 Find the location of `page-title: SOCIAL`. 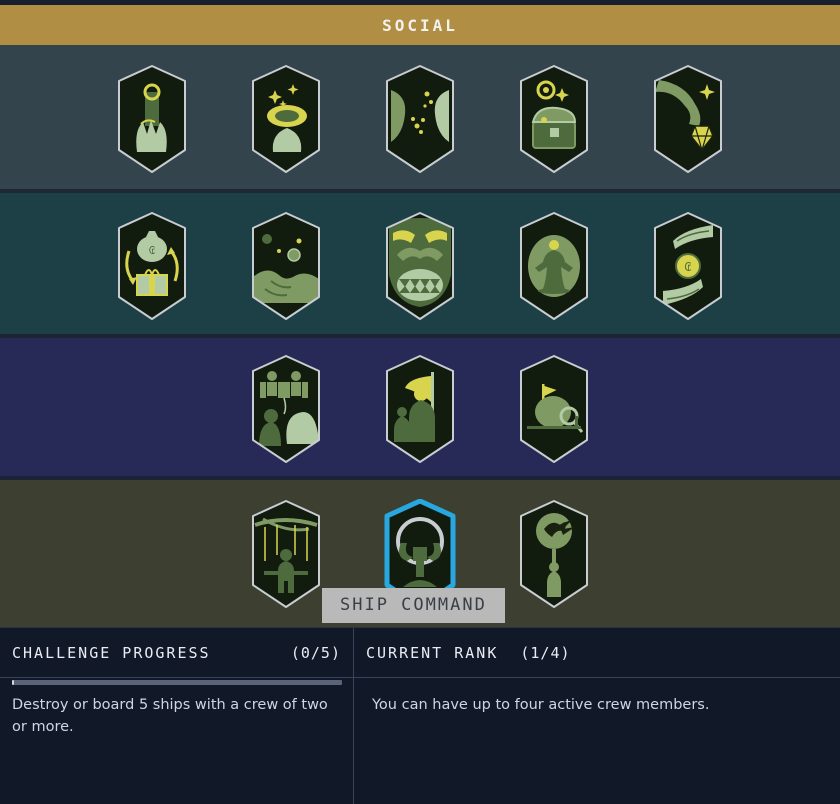

page-title: SOCIAL is located at coordinates (420, 25).